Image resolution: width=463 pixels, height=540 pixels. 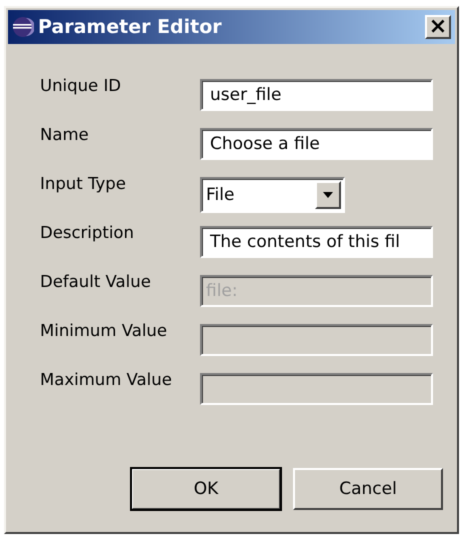 I want to click on ok-button: OK, so click(x=206, y=489).